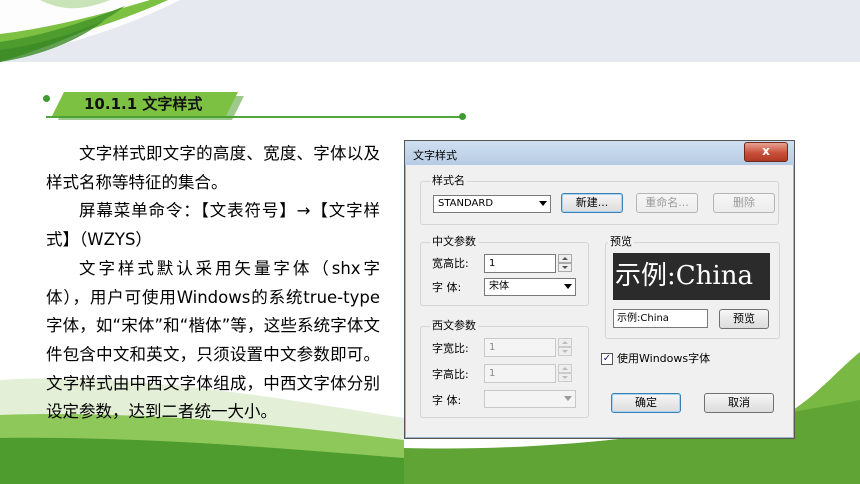 This screenshot has height=484, width=860. I want to click on en-font-dropdown, so click(530, 399).